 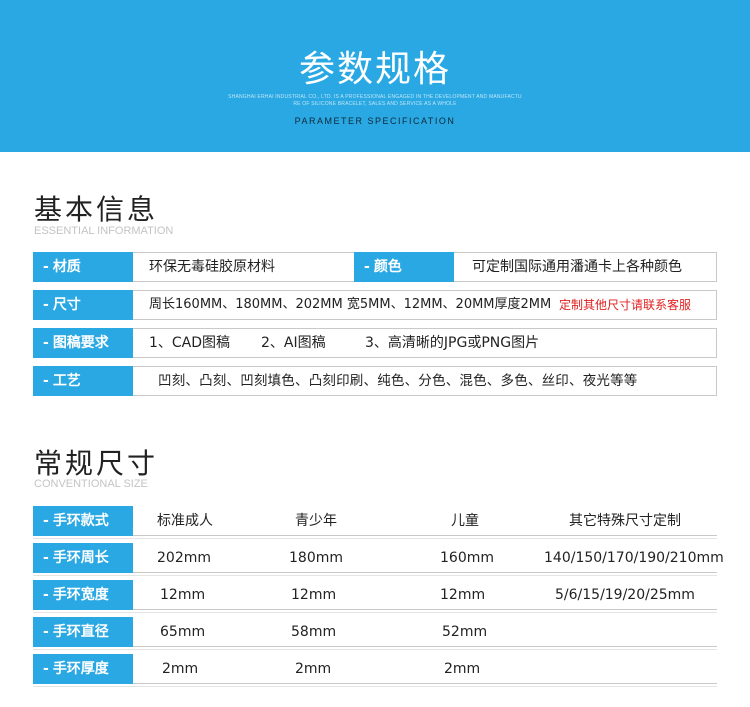 I want to click on tag-style: - 手环款式, so click(x=83, y=521).